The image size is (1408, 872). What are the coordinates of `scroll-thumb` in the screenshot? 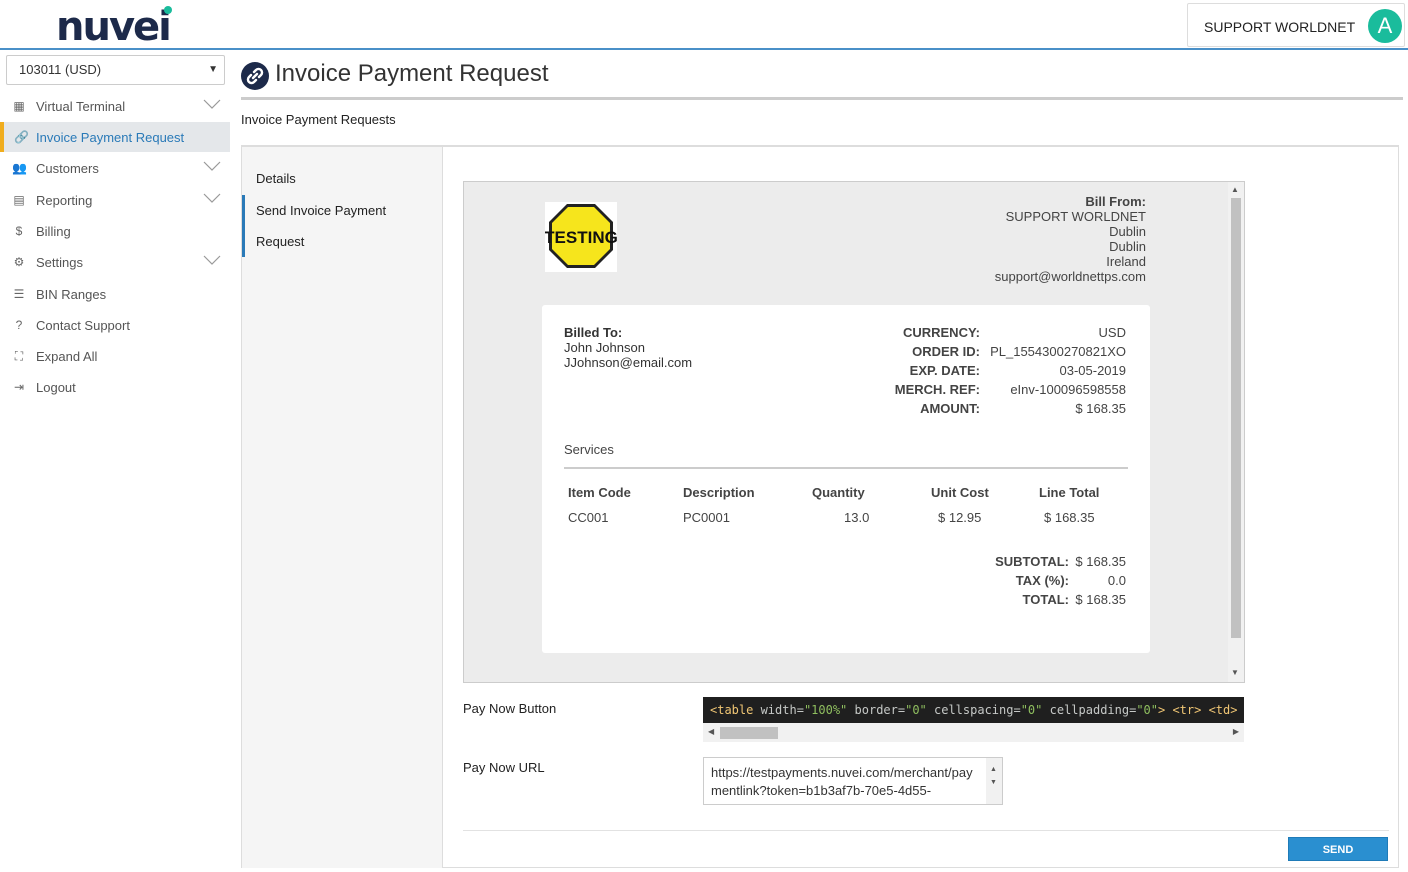 It's located at (1236, 418).